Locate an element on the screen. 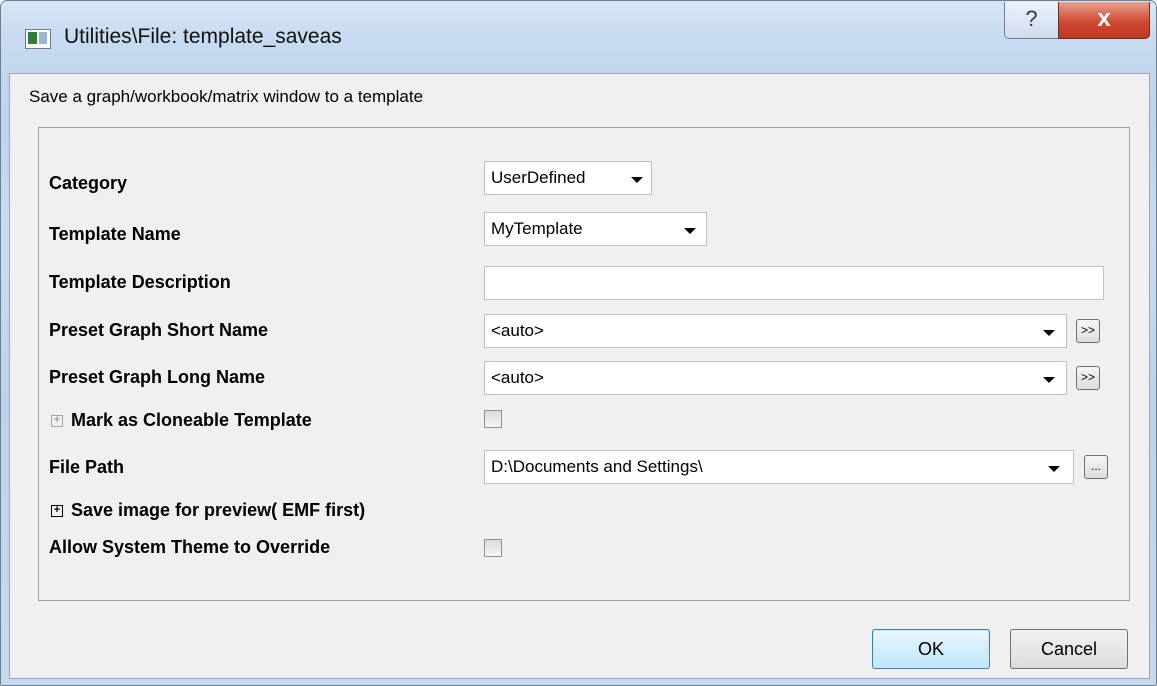  mark-cloneable-checkbox is located at coordinates (493, 419).